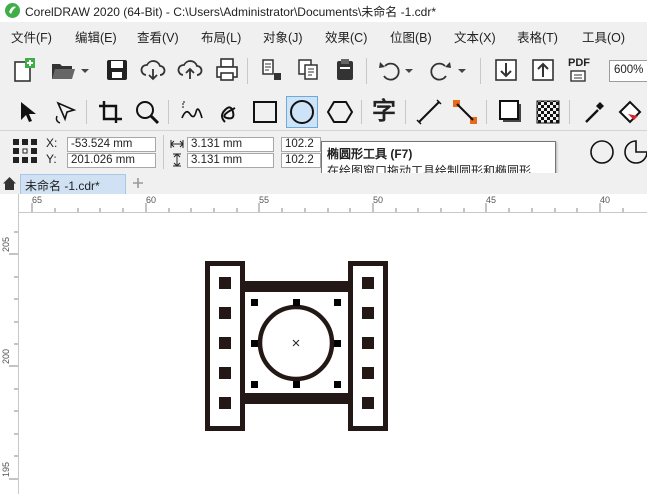 The image size is (647, 494). What do you see at coordinates (628, 71) in the screenshot?
I see `zoom-level-field: 600%` at bounding box center [628, 71].